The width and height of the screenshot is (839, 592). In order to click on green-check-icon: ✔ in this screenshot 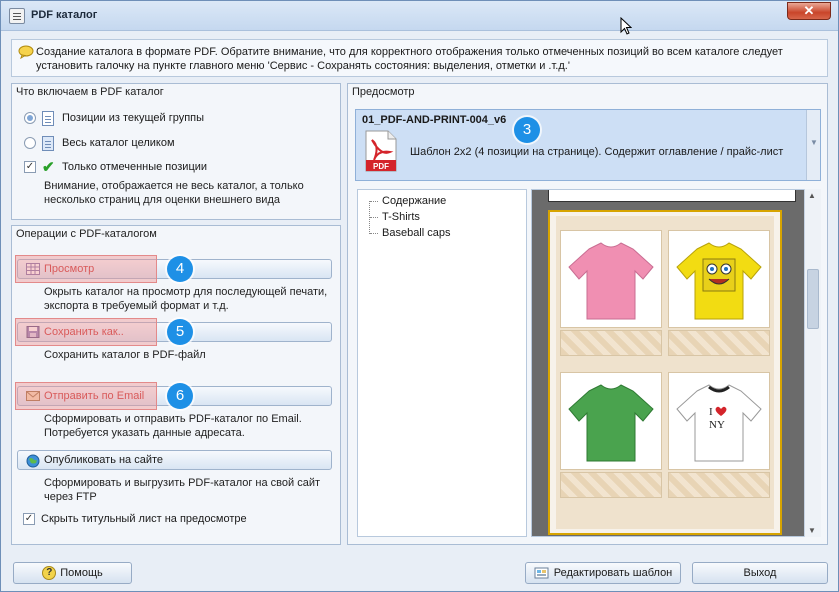, I will do `click(48, 167)`.